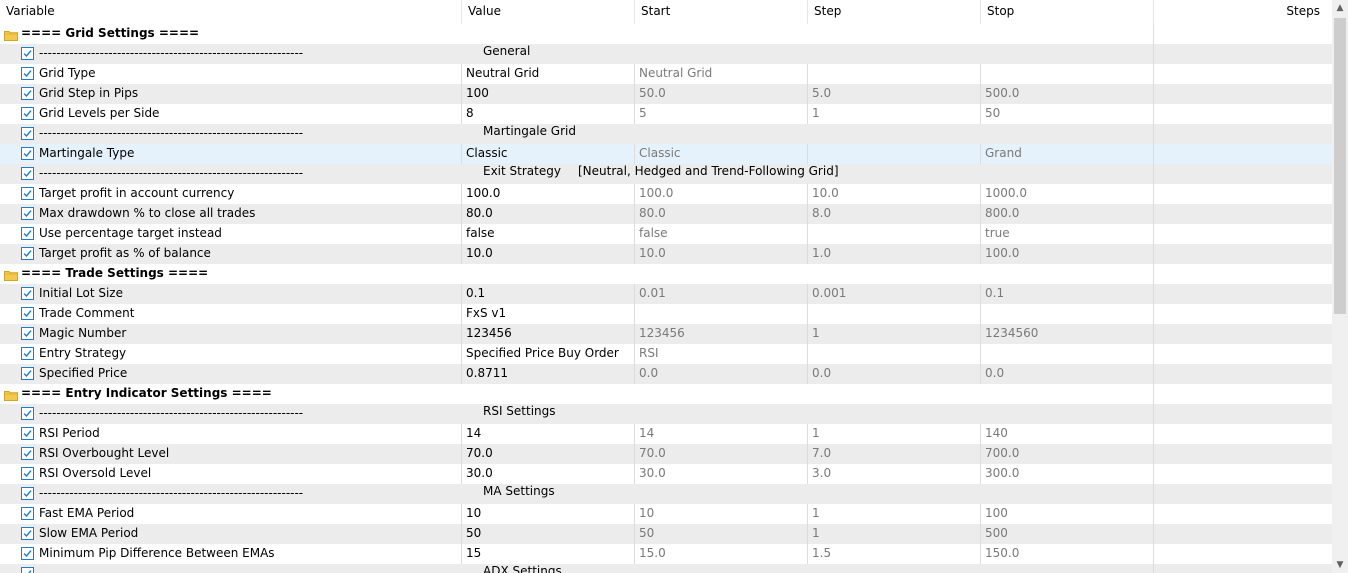 This screenshot has width=1348, height=573. I want to click on column-header-value: Value, so click(548, 12).